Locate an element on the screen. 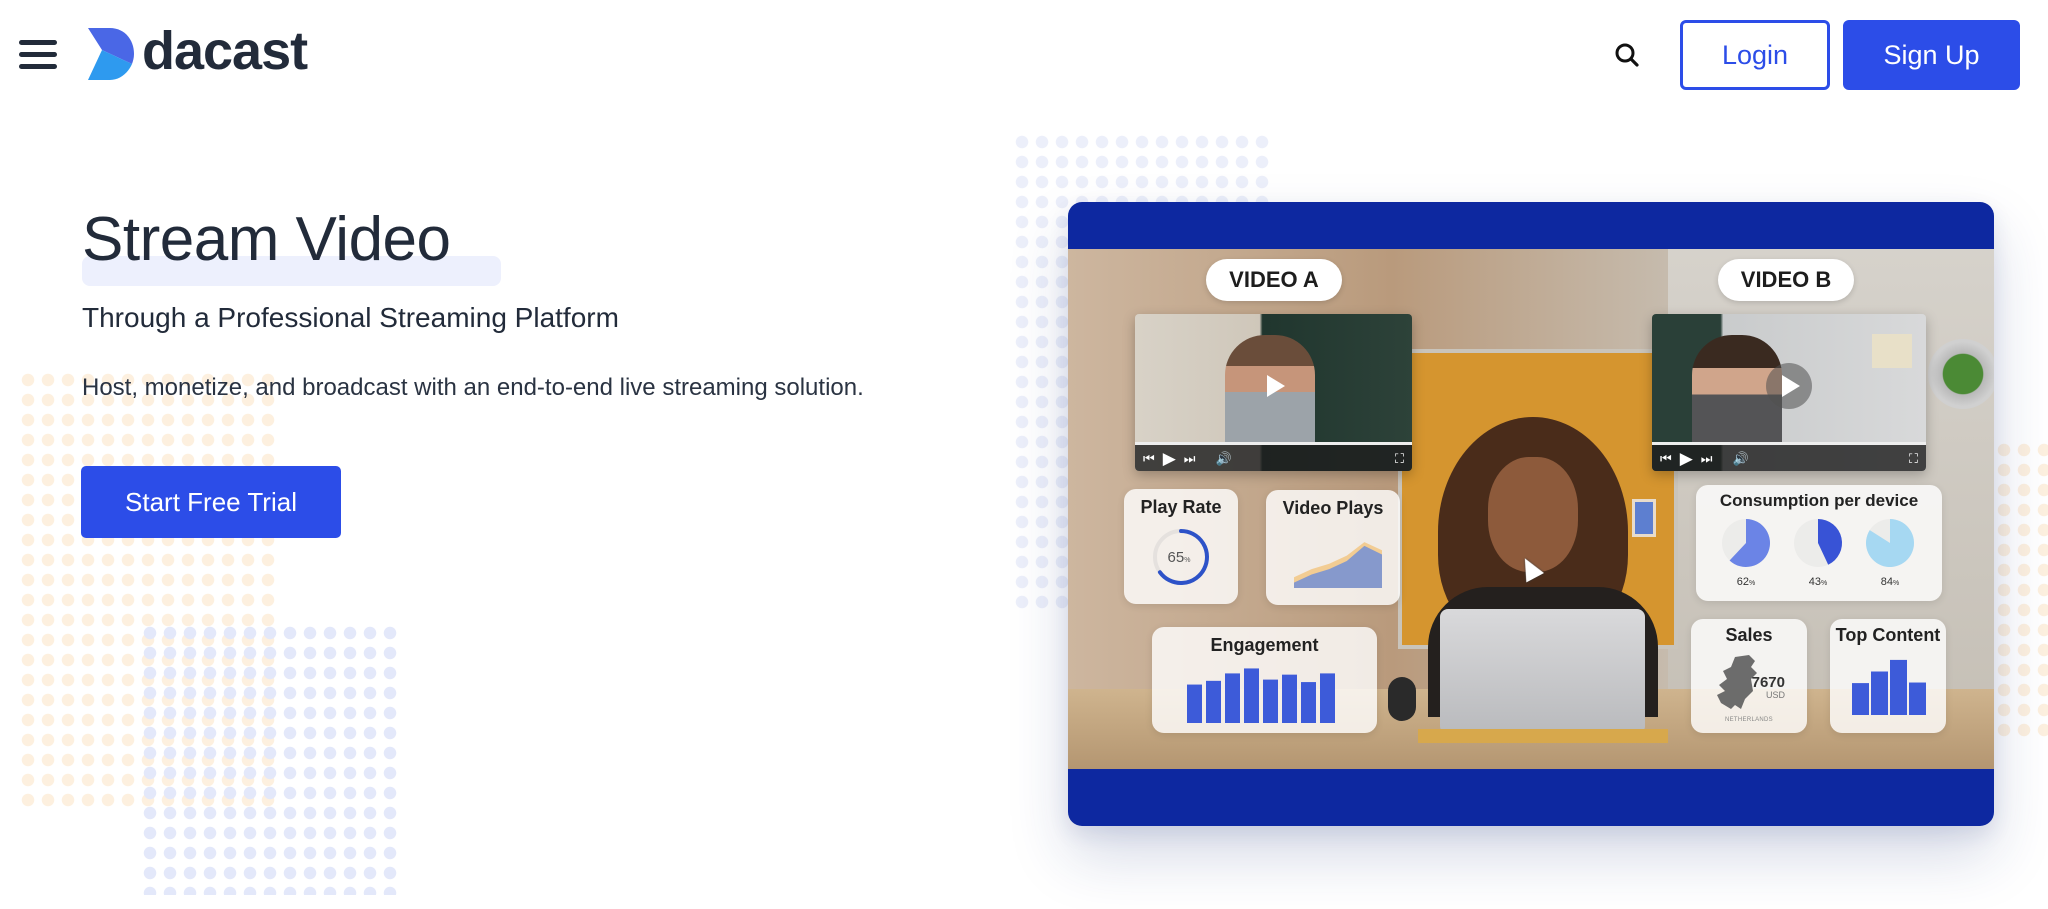  decorative-dots-blue is located at coordinates (270, 759).